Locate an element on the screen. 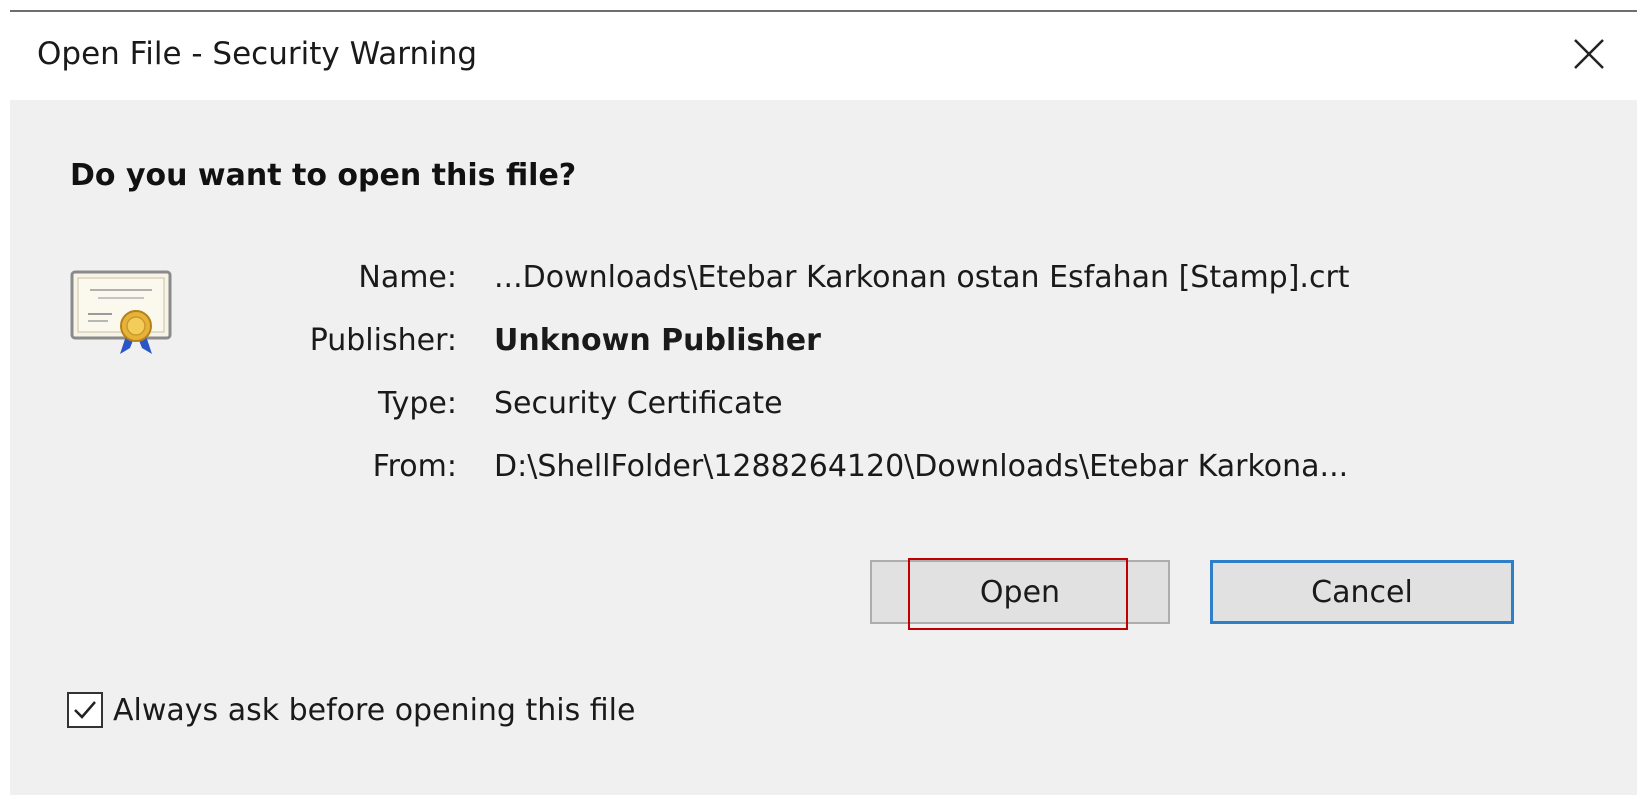 Image resolution: width=1637 pixels, height=795 pixels. always-ask-checkbox is located at coordinates (85, 710).